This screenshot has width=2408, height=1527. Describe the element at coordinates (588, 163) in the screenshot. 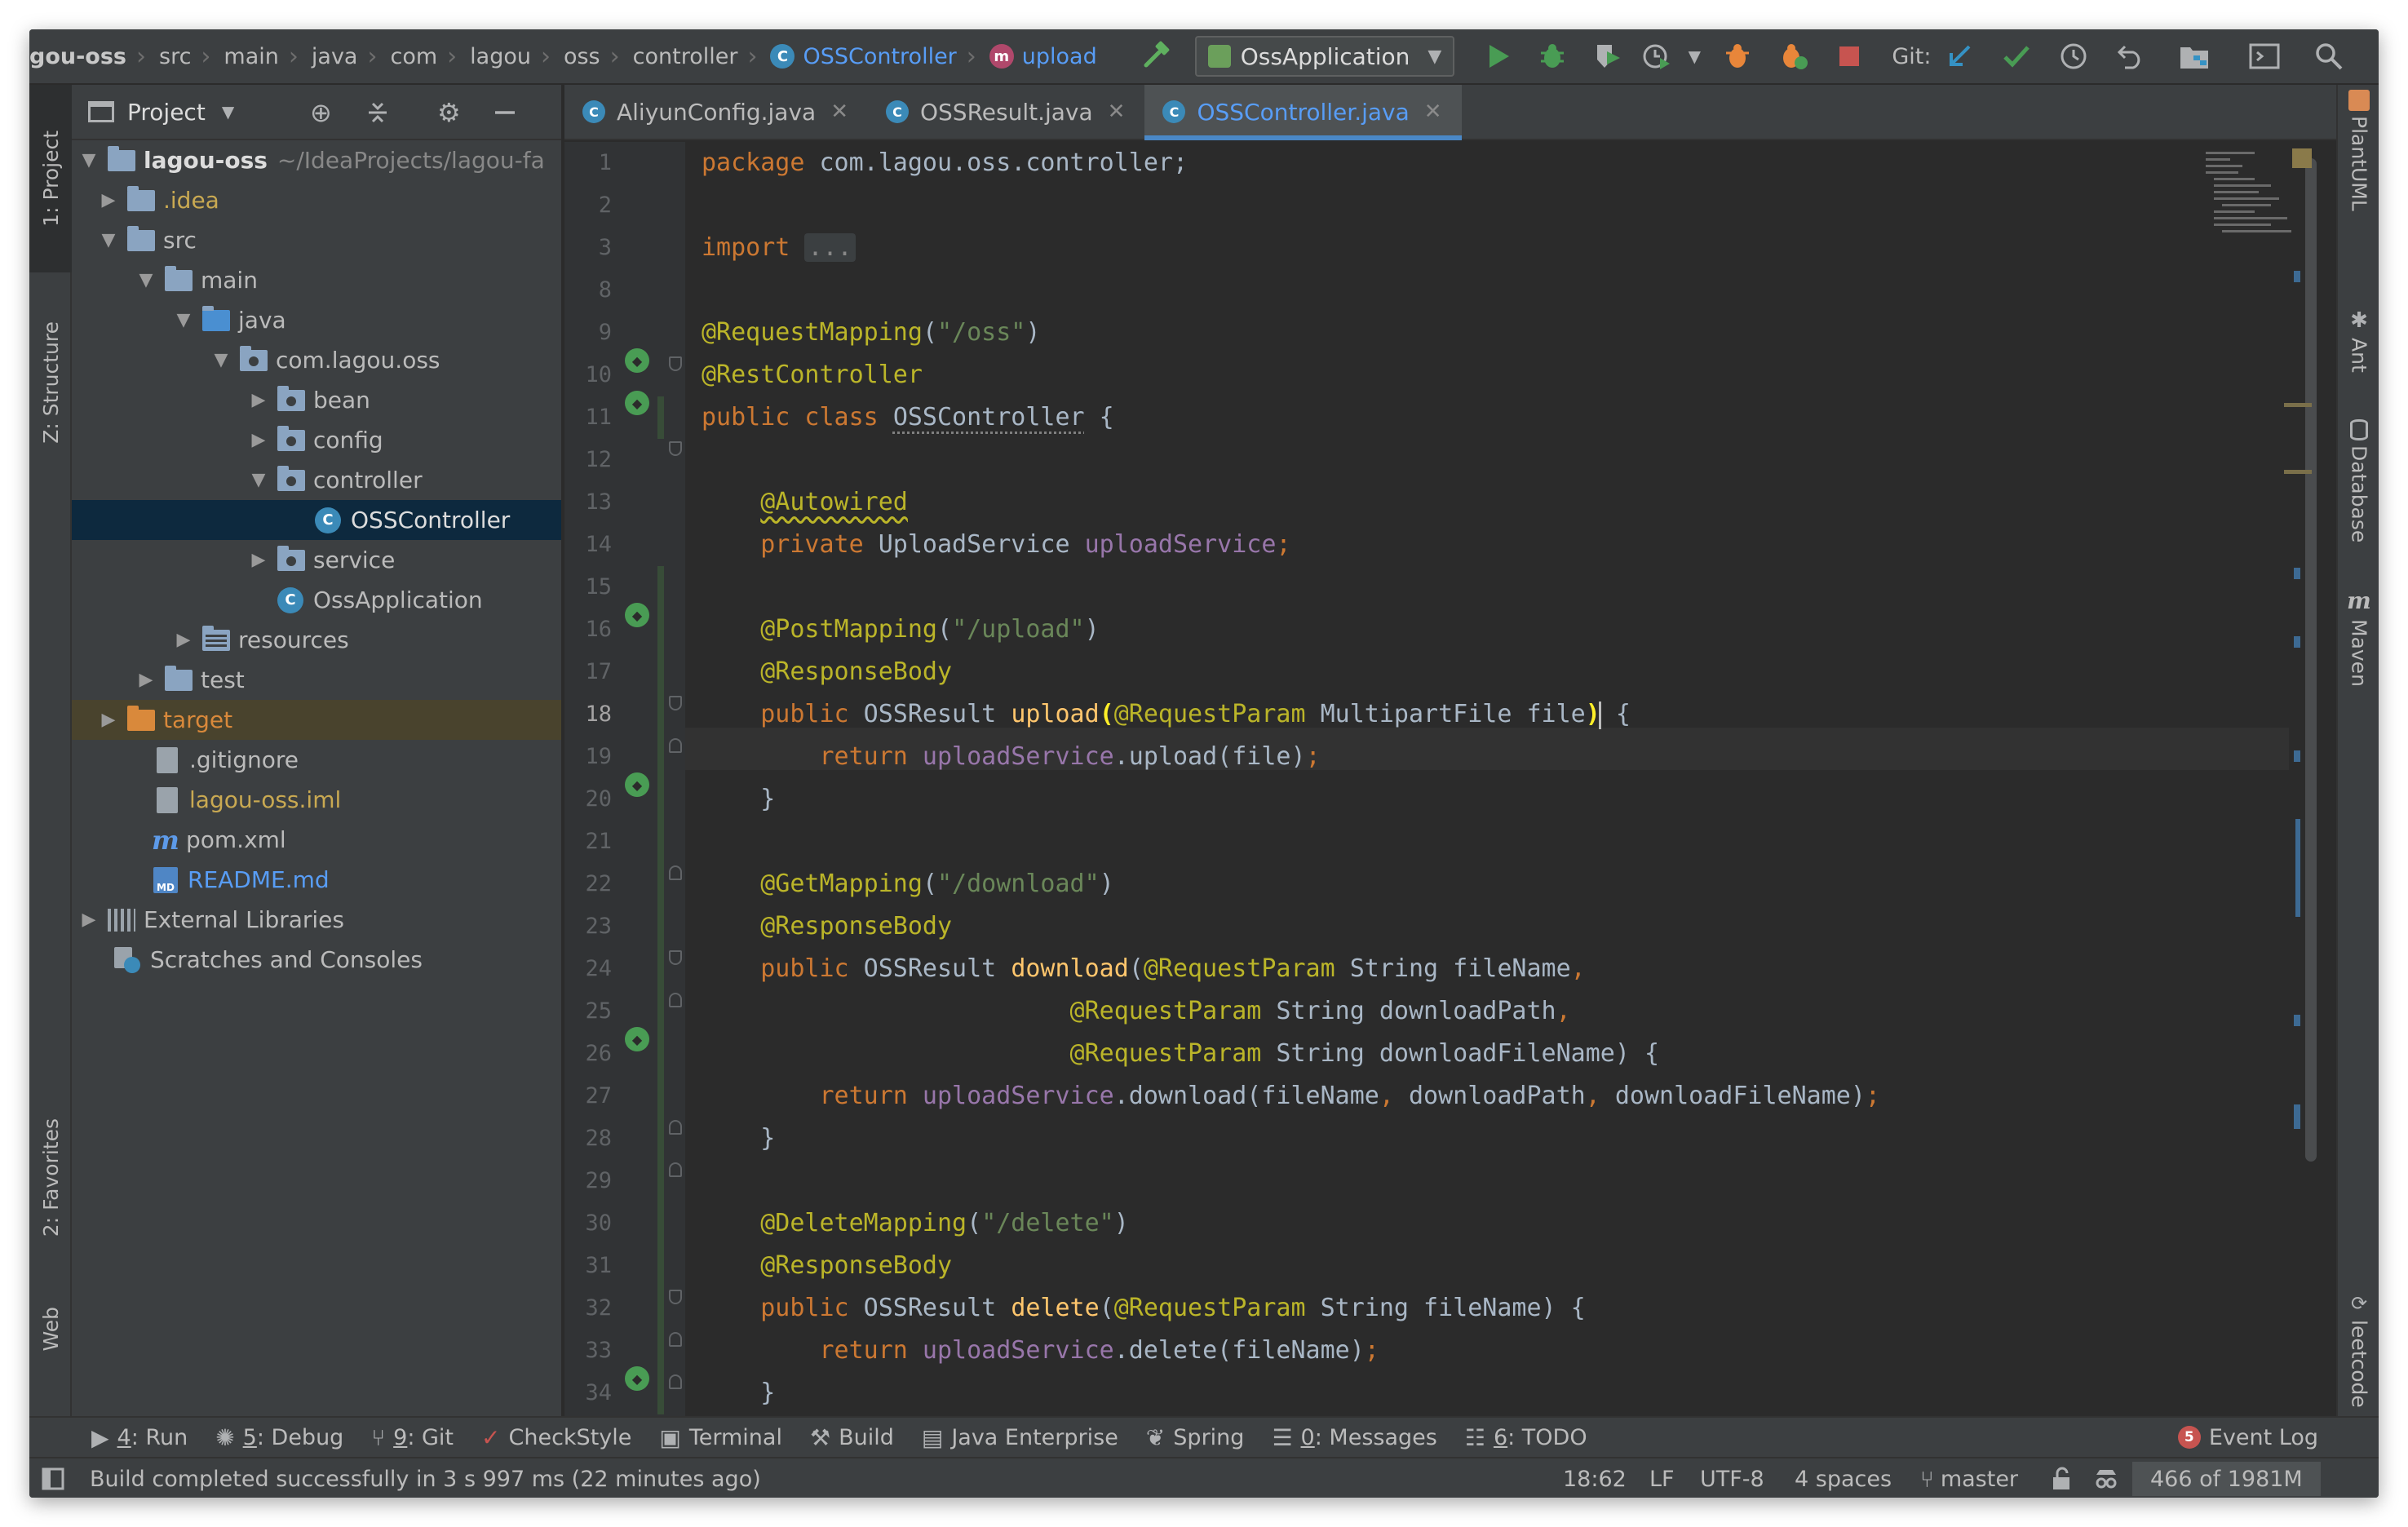

I see `line-number: 1` at that location.